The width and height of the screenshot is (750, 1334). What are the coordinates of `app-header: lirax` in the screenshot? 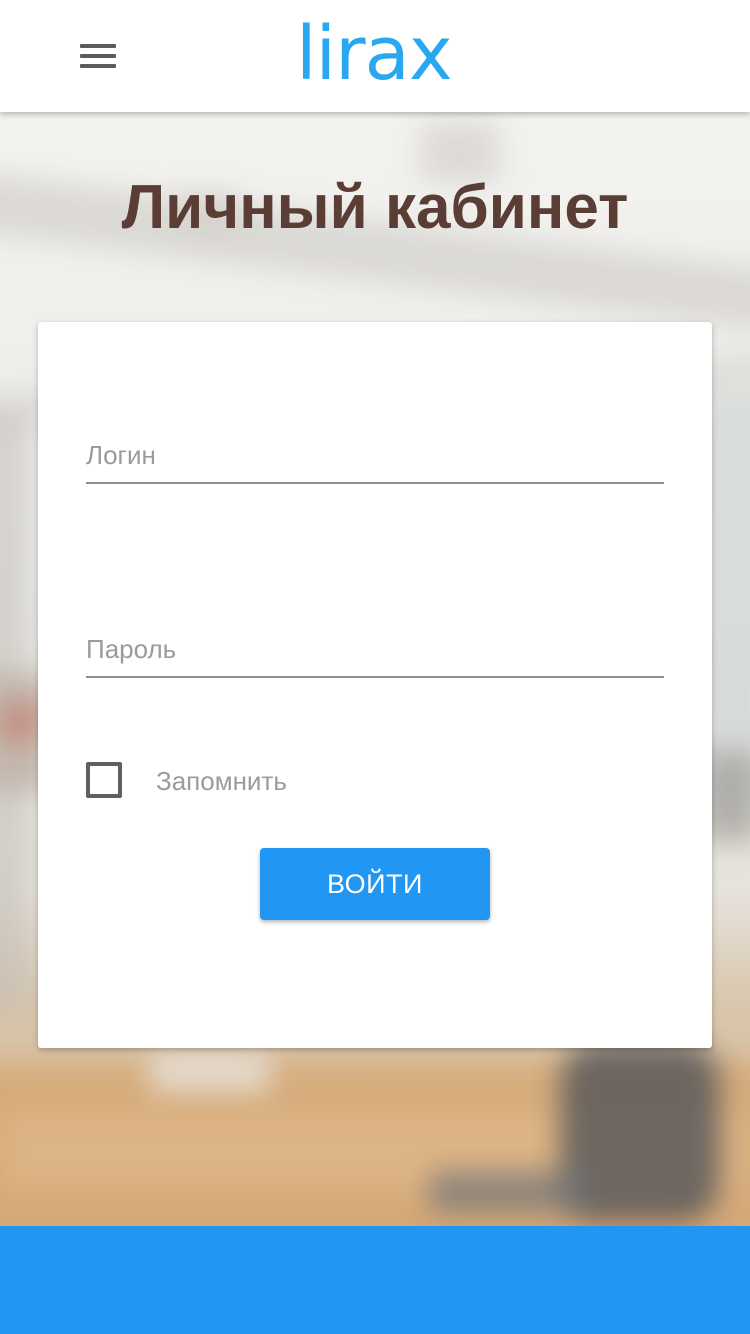 It's located at (375, 56).